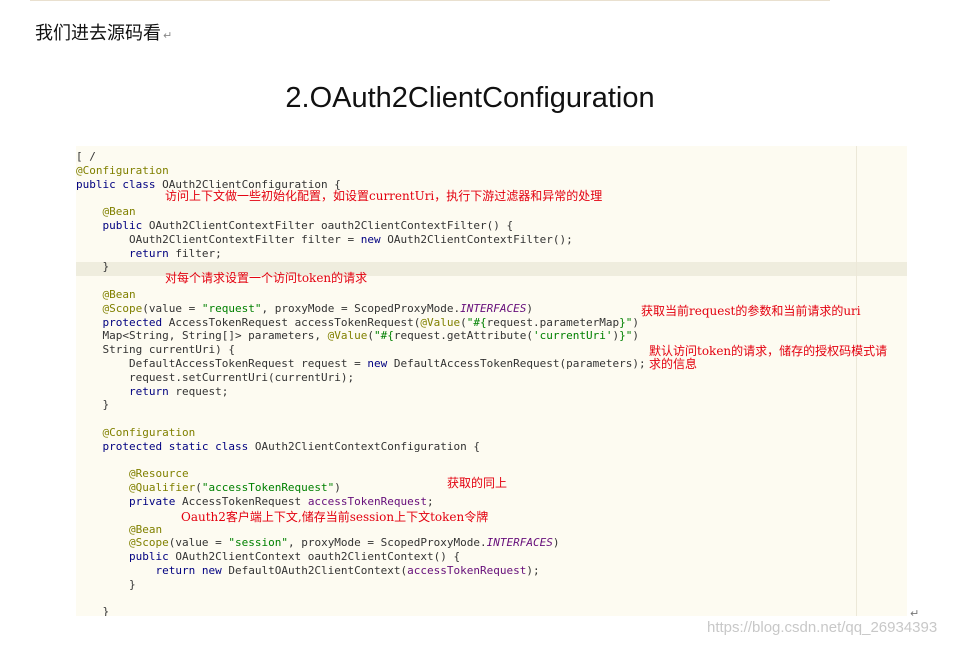 Image resolution: width=959 pixels, height=645 pixels. What do you see at coordinates (533, 570) in the screenshot?
I see `code-token: );` at bounding box center [533, 570].